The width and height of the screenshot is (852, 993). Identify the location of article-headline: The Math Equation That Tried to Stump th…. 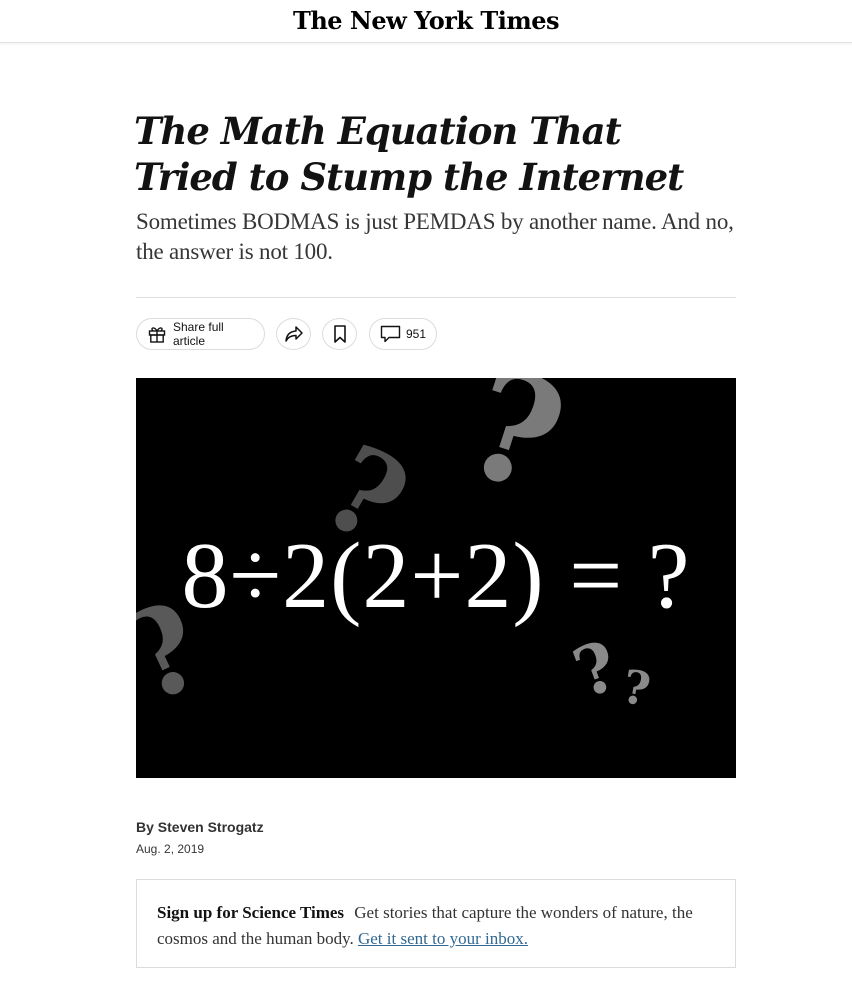
(409, 154).